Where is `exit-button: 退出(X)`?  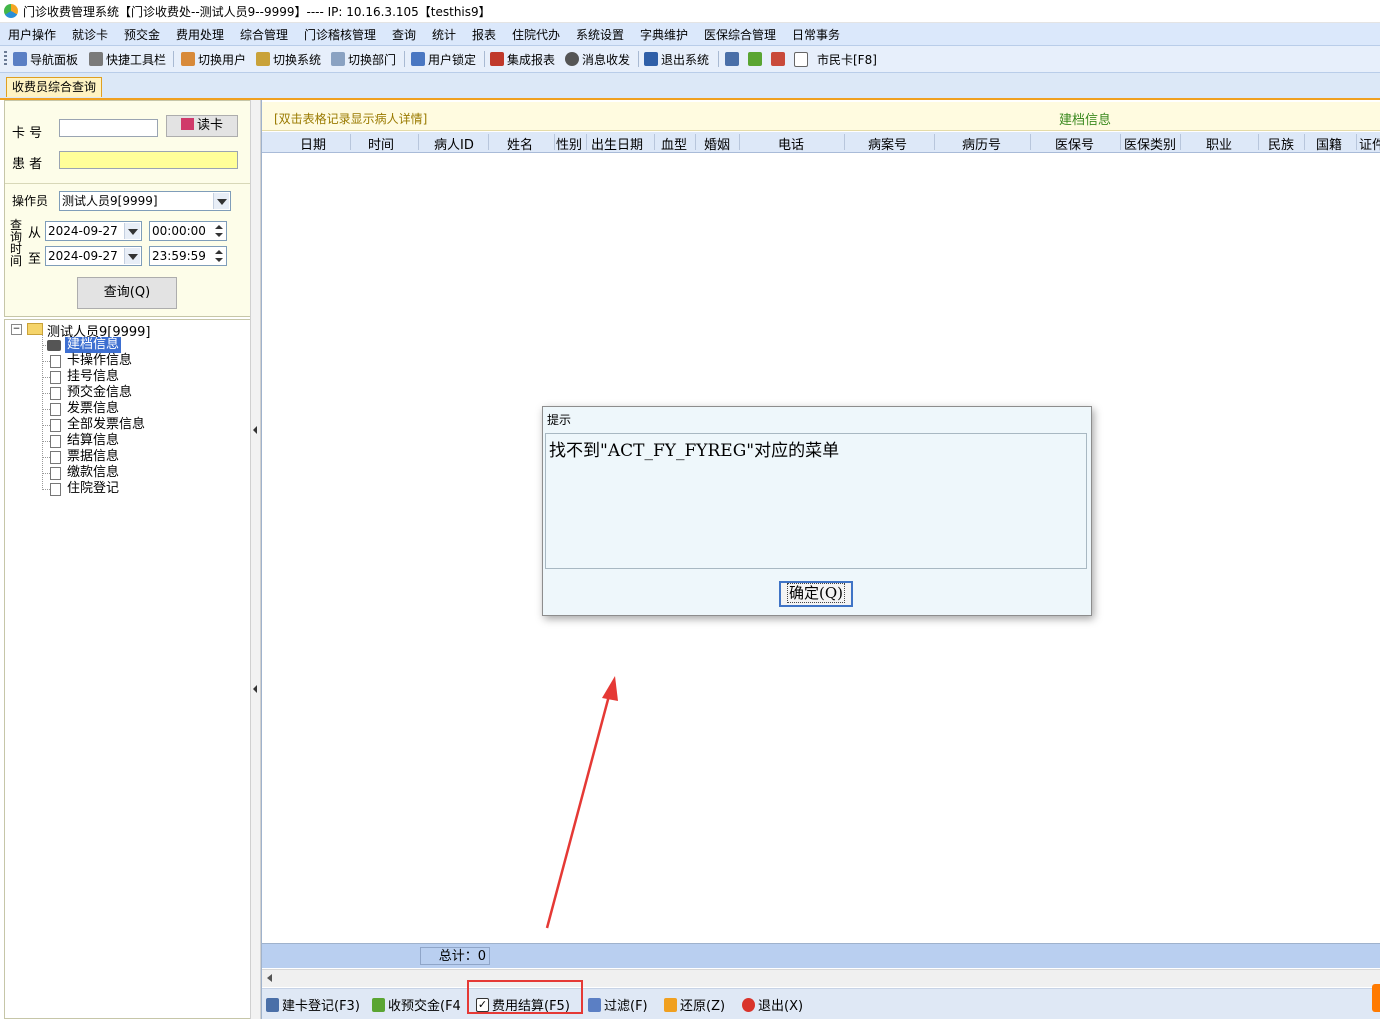
exit-button: 退出(X) is located at coordinates (772, 1004).